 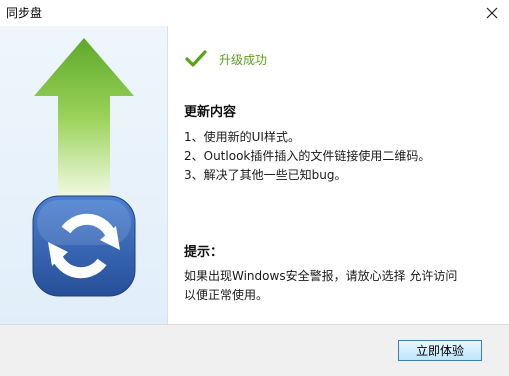 What do you see at coordinates (196, 58) in the screenshot?
I see `check-icon` at bounding box center [196, 58].